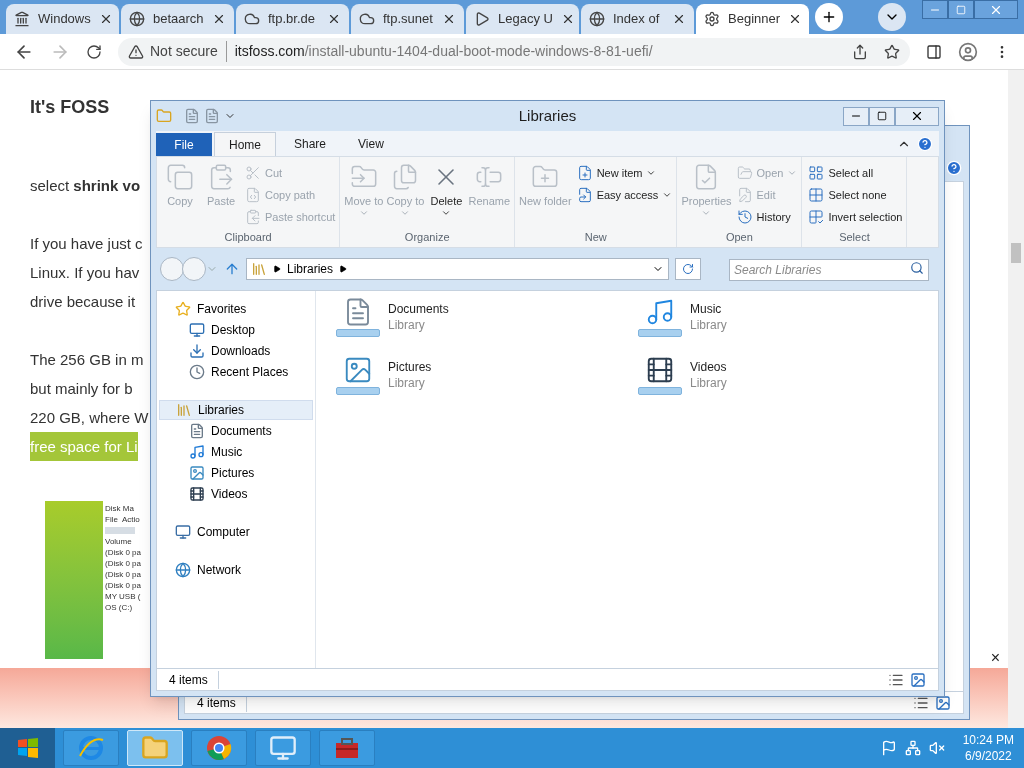 The width and height of the screenshot is (1024, 768). I want to click on group-label: Clipboard, so click(248, 237).